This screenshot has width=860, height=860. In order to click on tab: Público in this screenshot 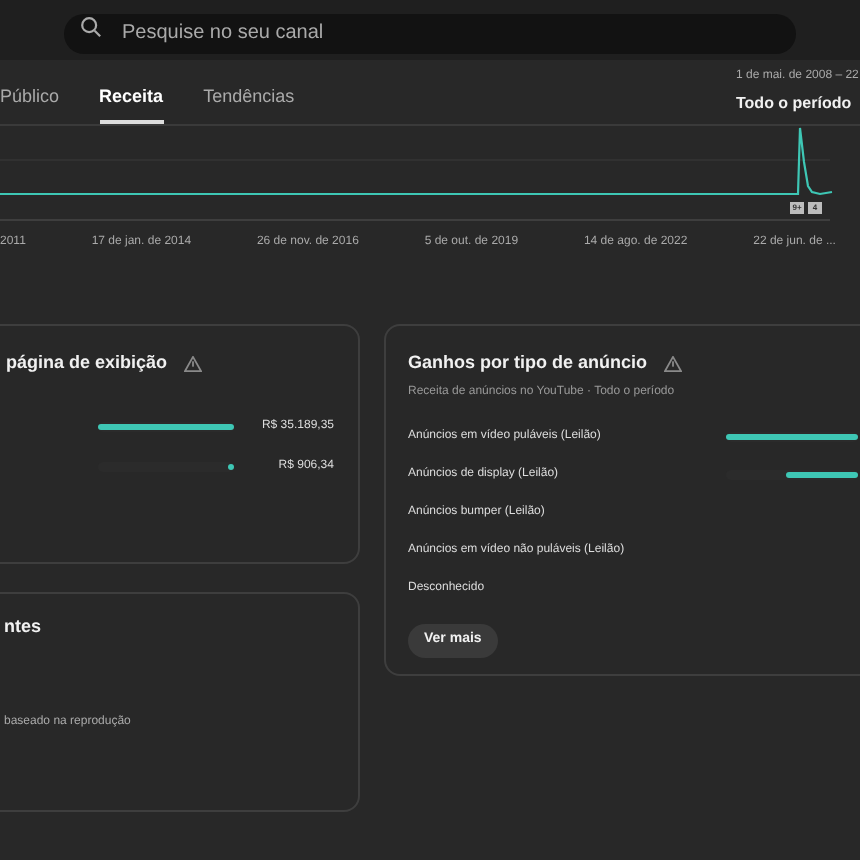, I will do `click(30, 103)`.